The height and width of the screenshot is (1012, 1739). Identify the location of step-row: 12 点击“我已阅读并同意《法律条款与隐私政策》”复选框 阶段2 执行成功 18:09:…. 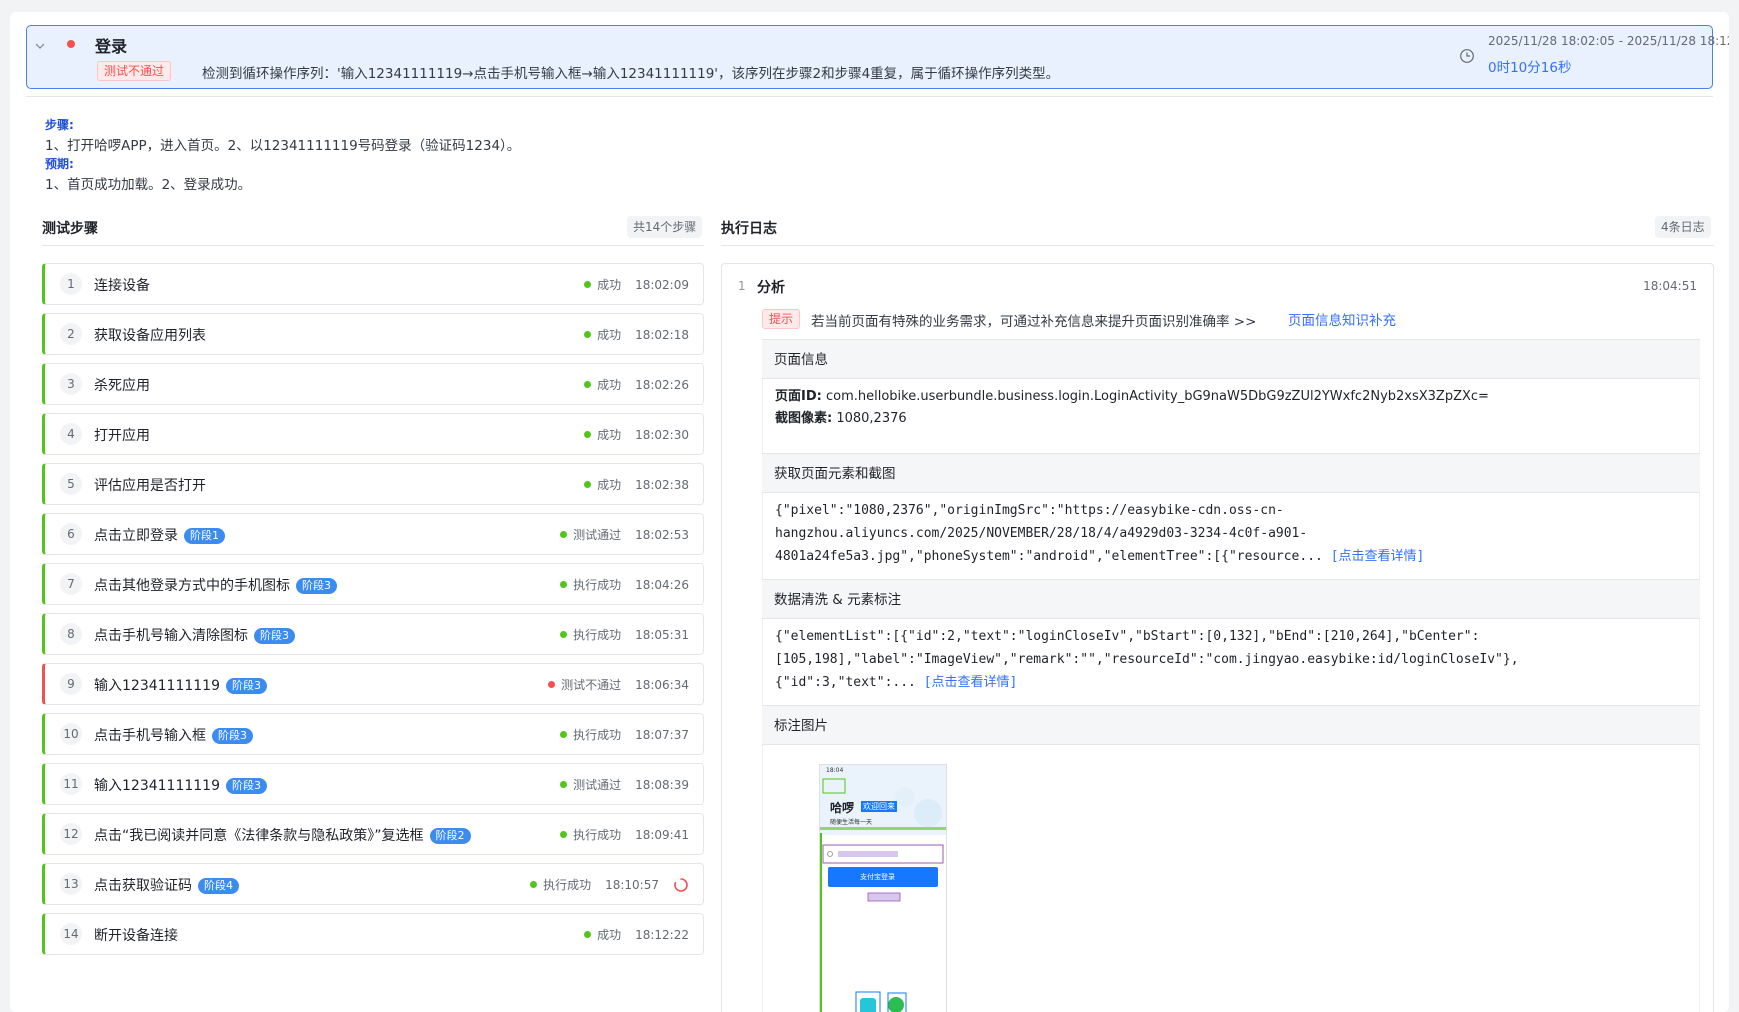
(373, 834).